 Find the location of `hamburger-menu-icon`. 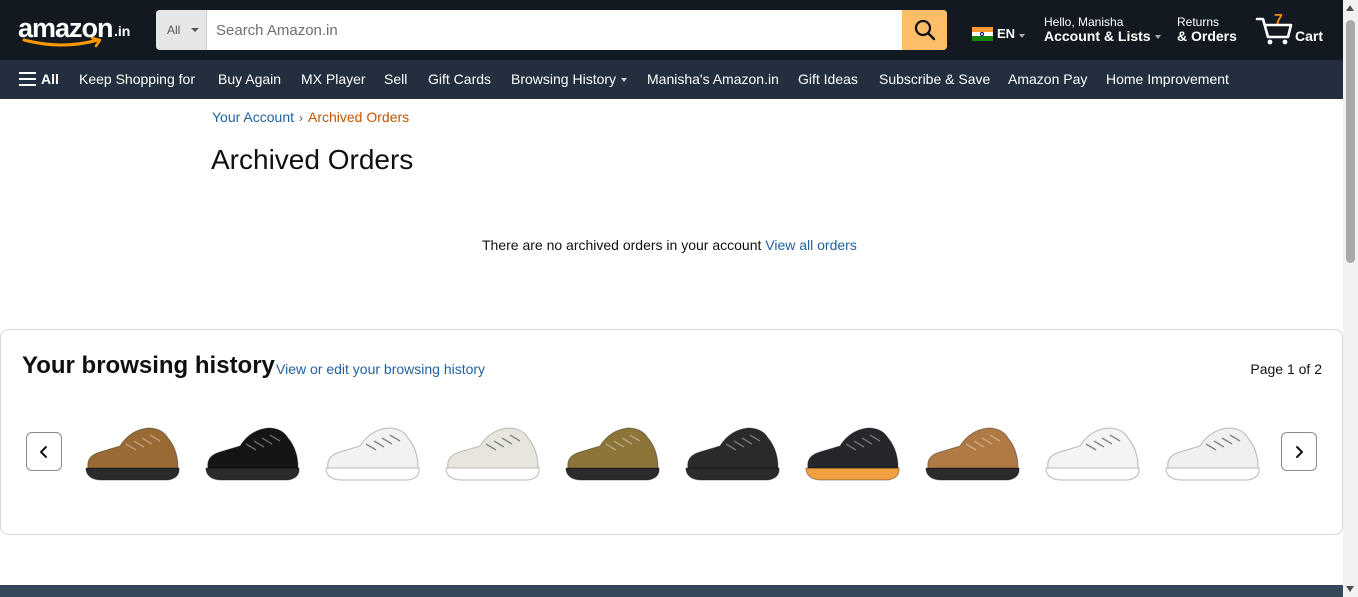

hamburger-menu-icon is located at coordinates (27, 79).